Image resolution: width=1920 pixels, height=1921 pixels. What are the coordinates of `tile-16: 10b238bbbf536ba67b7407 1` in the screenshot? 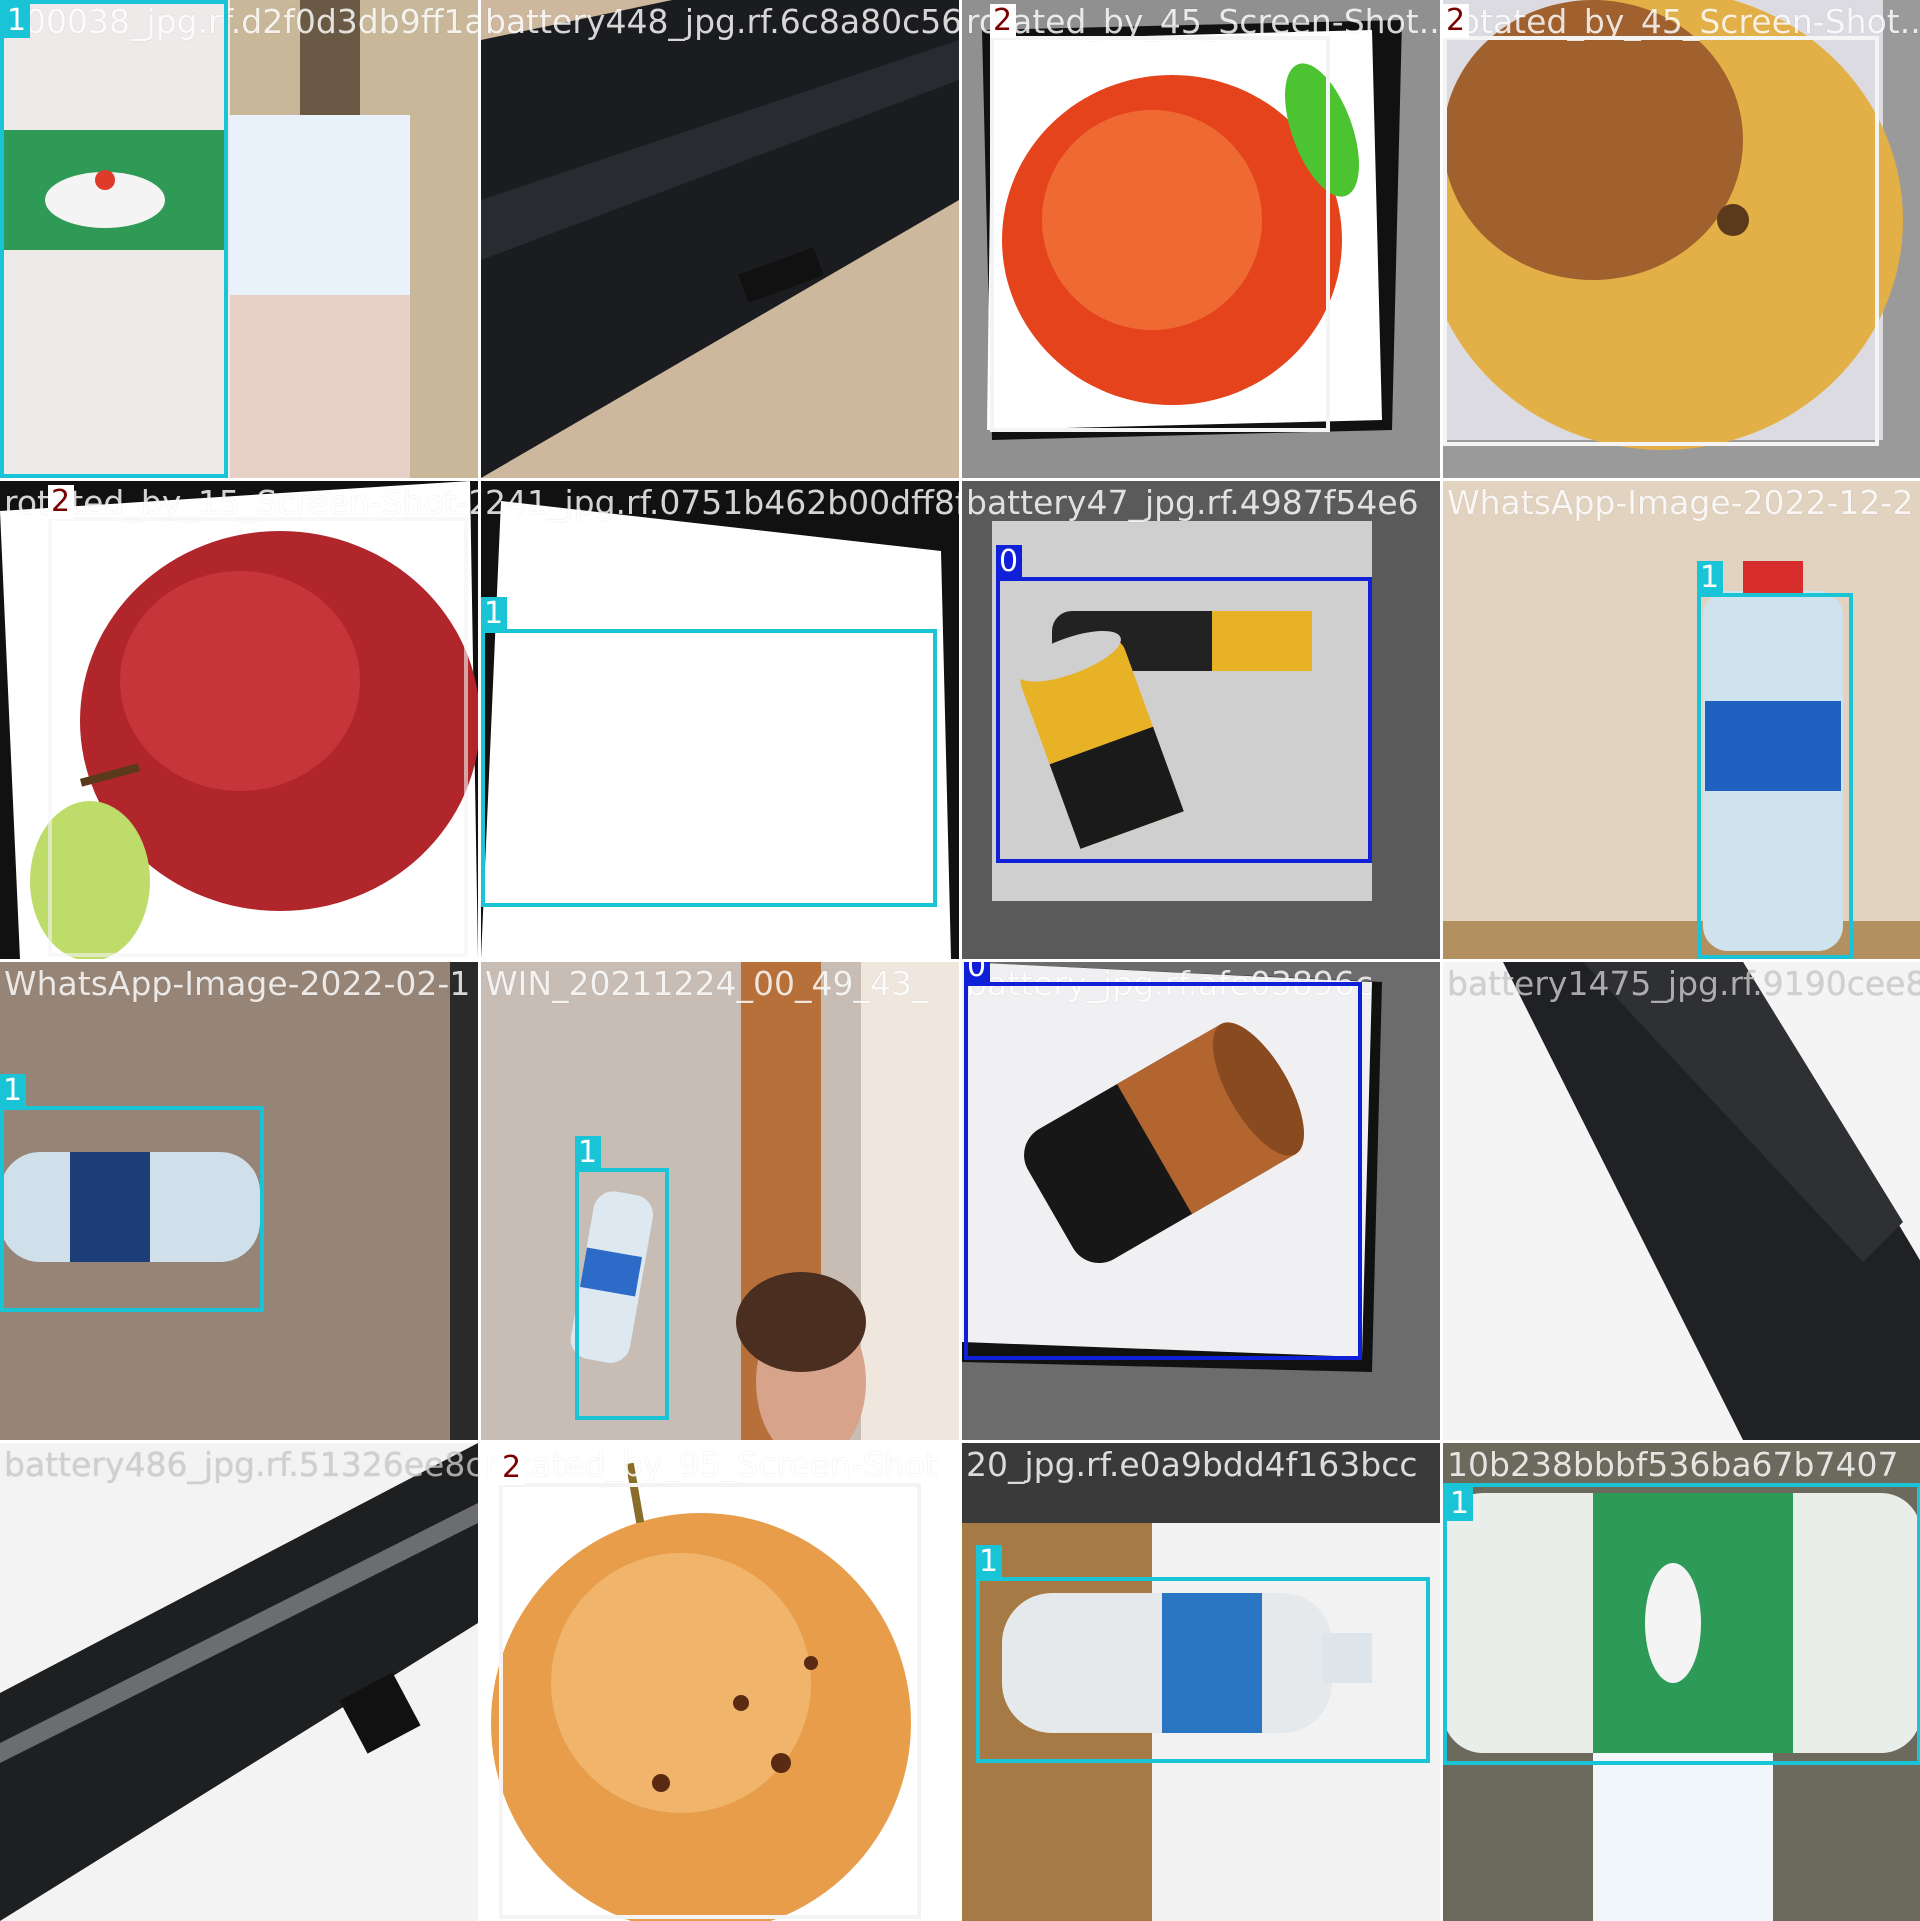 It's located at (1681, 1682).